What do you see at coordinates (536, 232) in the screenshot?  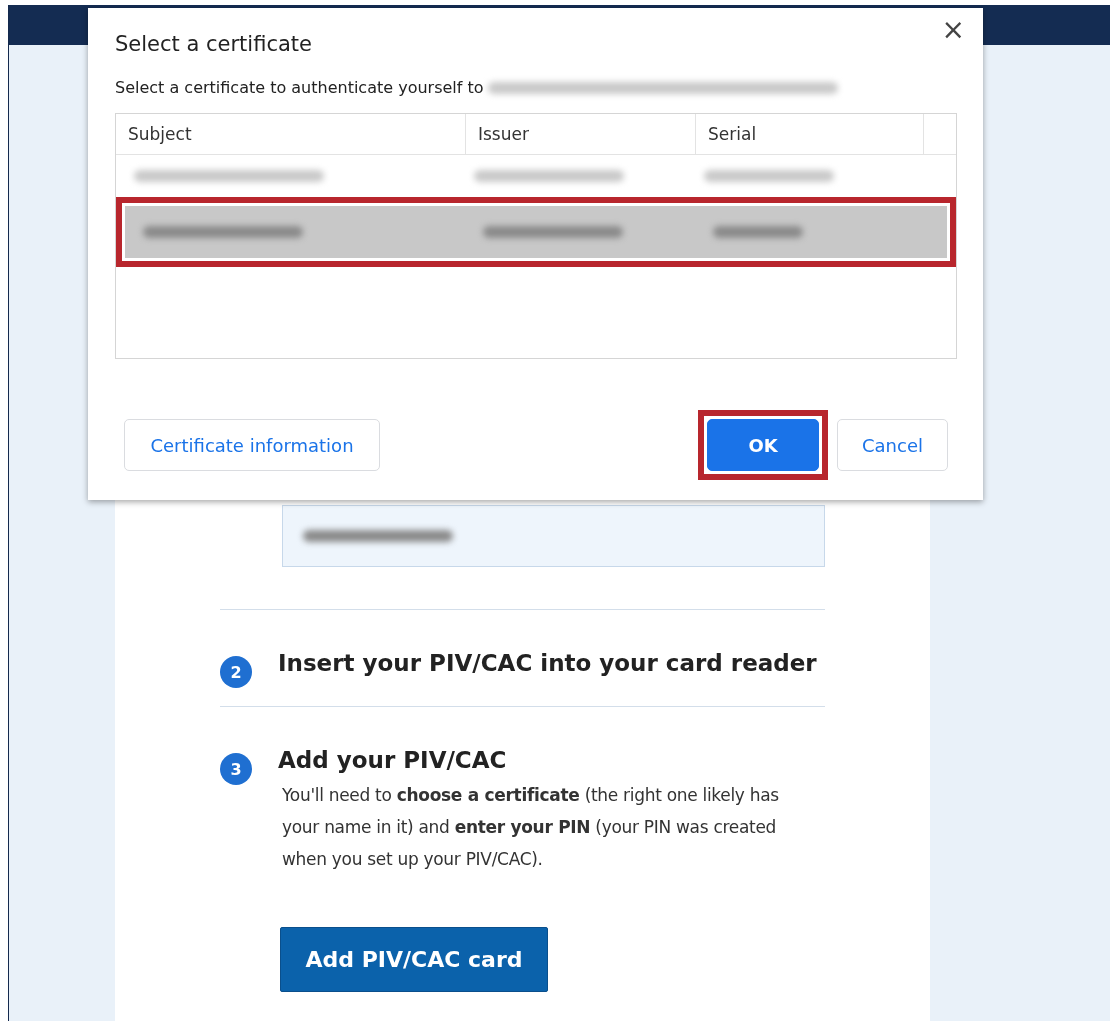 I see `certificate-row` at bounding box center [536, 232].